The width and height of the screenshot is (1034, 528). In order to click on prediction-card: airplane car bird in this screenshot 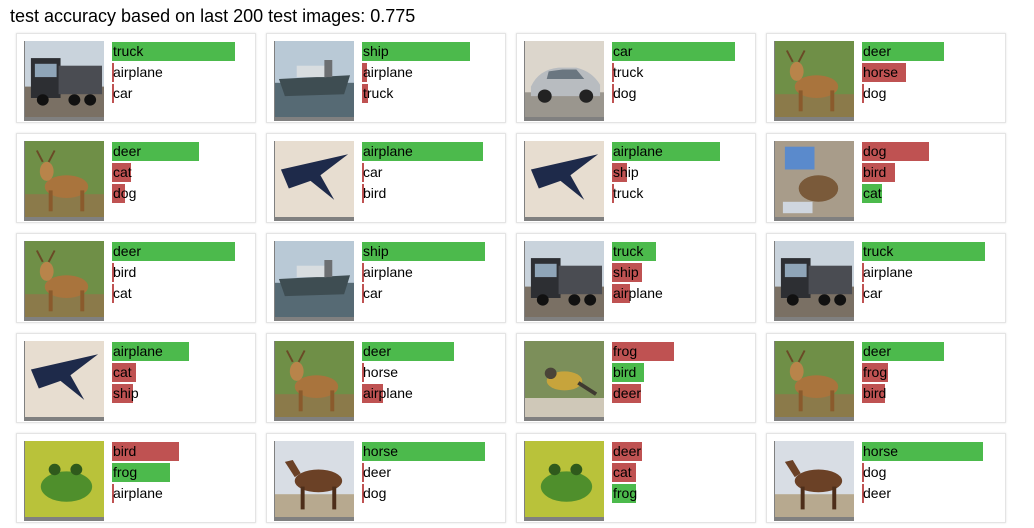, I will do `click(386, 178)`.